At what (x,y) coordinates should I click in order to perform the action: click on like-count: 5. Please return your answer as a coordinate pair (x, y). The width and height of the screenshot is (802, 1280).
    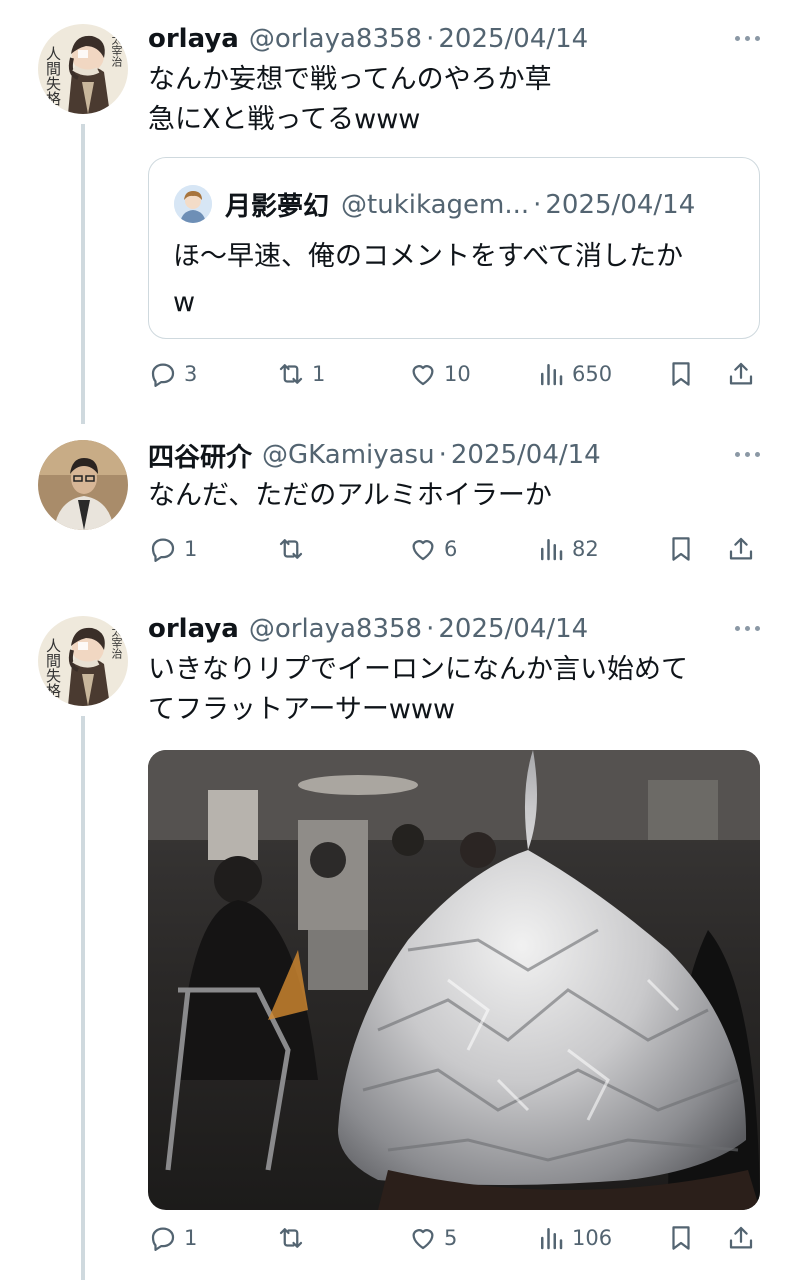
    Looking at the image, I should click on (451, 1238).